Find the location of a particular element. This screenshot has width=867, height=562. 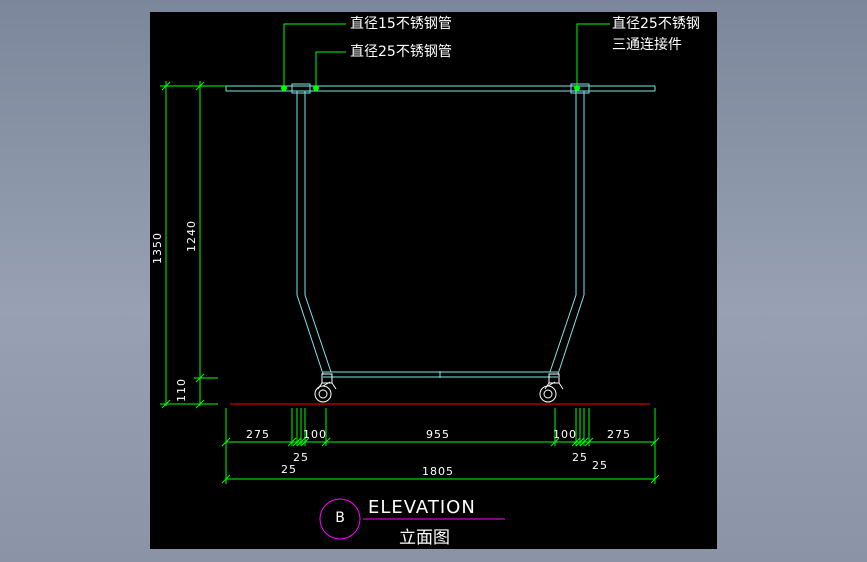

bottom-rail is located at coordinates (440, 374).